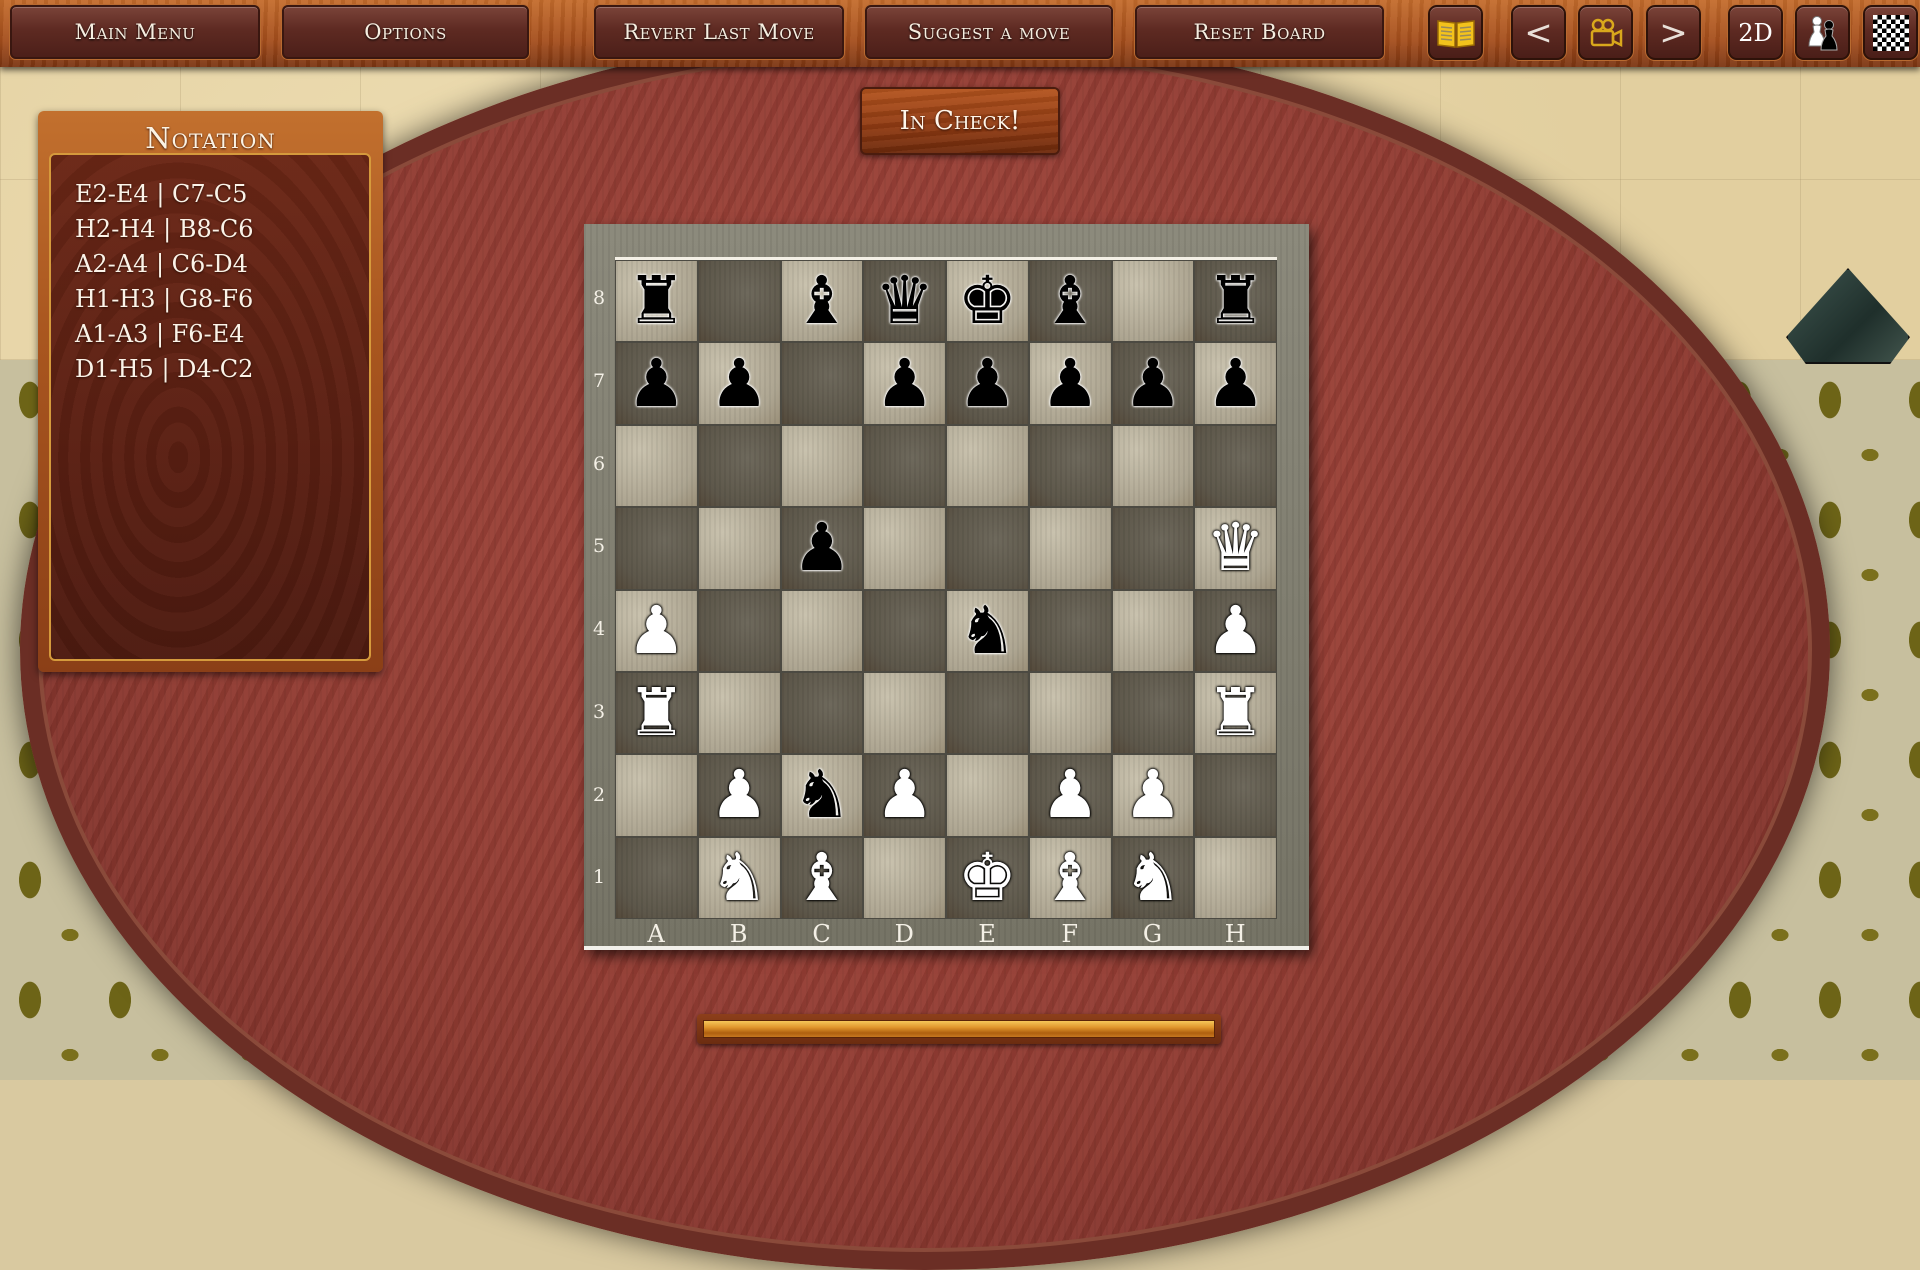 This screenshot has height=1270, width=1920. I want to click on square-f6, so click(1070, 466).